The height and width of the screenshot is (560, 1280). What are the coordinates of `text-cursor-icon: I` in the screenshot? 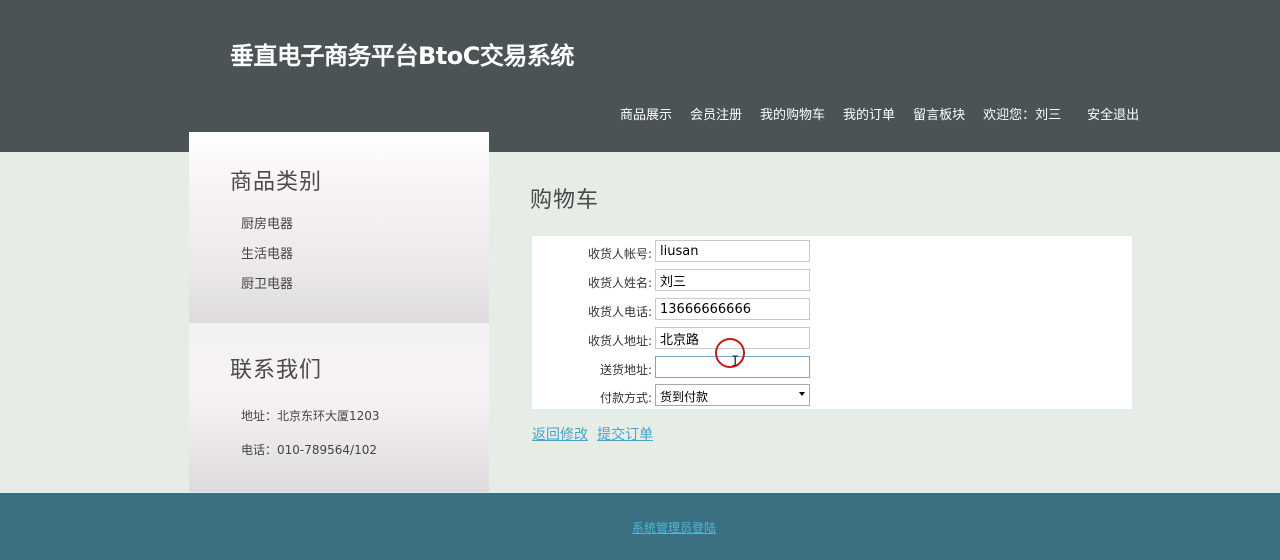 It's located at (735, 362).